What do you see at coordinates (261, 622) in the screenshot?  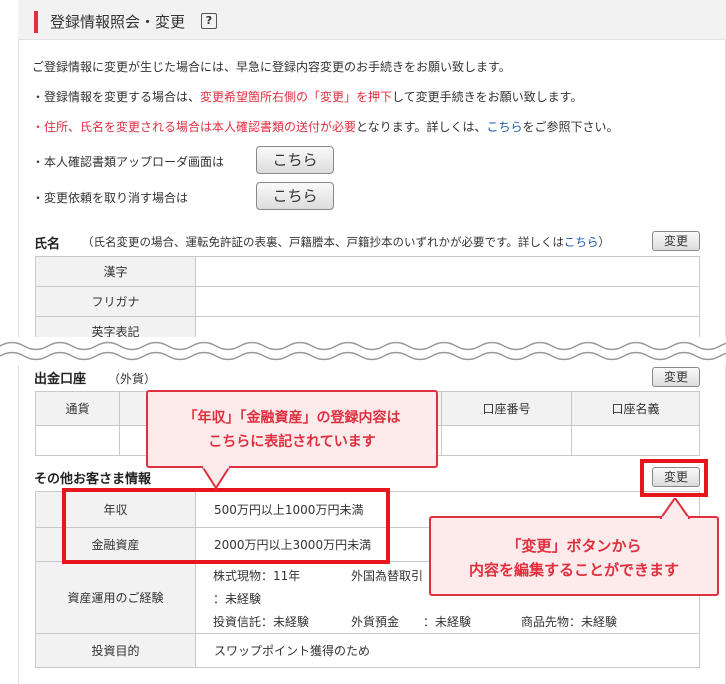 I see `experience-funds: 投資信託：未経験` at bounding box center [261, 622].